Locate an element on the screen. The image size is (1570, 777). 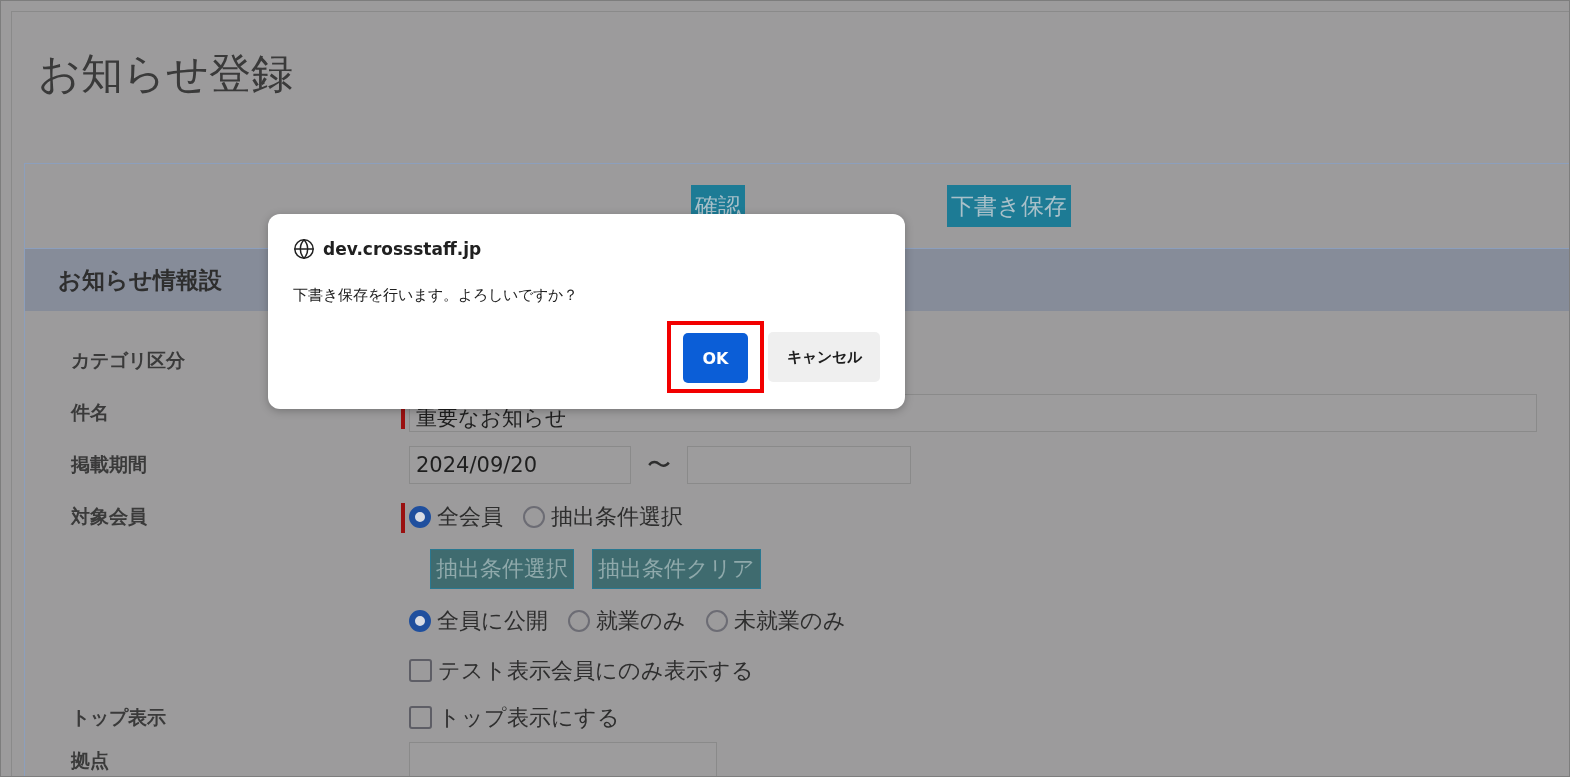
input-field is located at coordinates (563, 759).